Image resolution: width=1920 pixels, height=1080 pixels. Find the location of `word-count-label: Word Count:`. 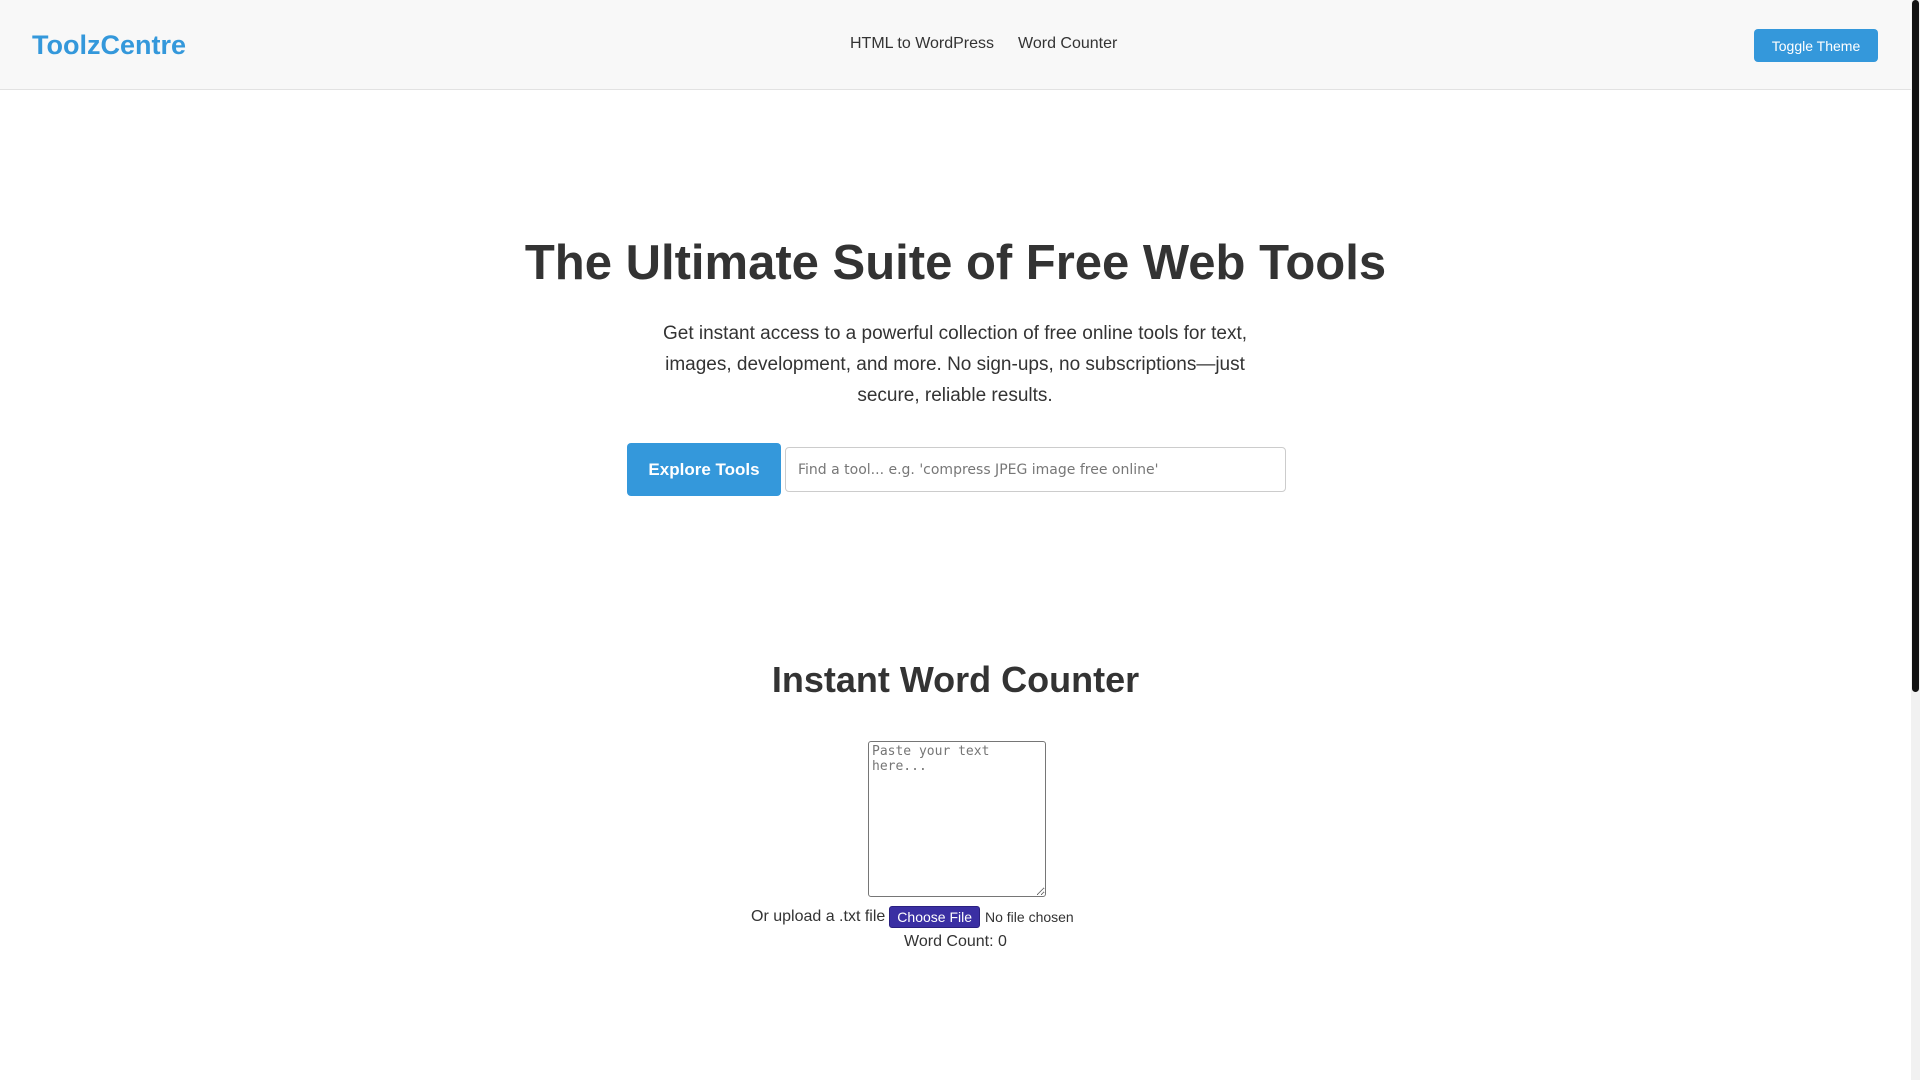

word-count-label: Word Count: is located at coordinates (949, 941).